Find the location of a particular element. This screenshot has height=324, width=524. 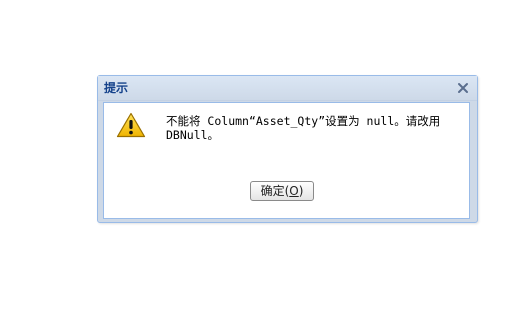

message-line-1: 不能将 Column“Asset_Qty”设置为 null。请改用 is located at coordinates (303, 121).